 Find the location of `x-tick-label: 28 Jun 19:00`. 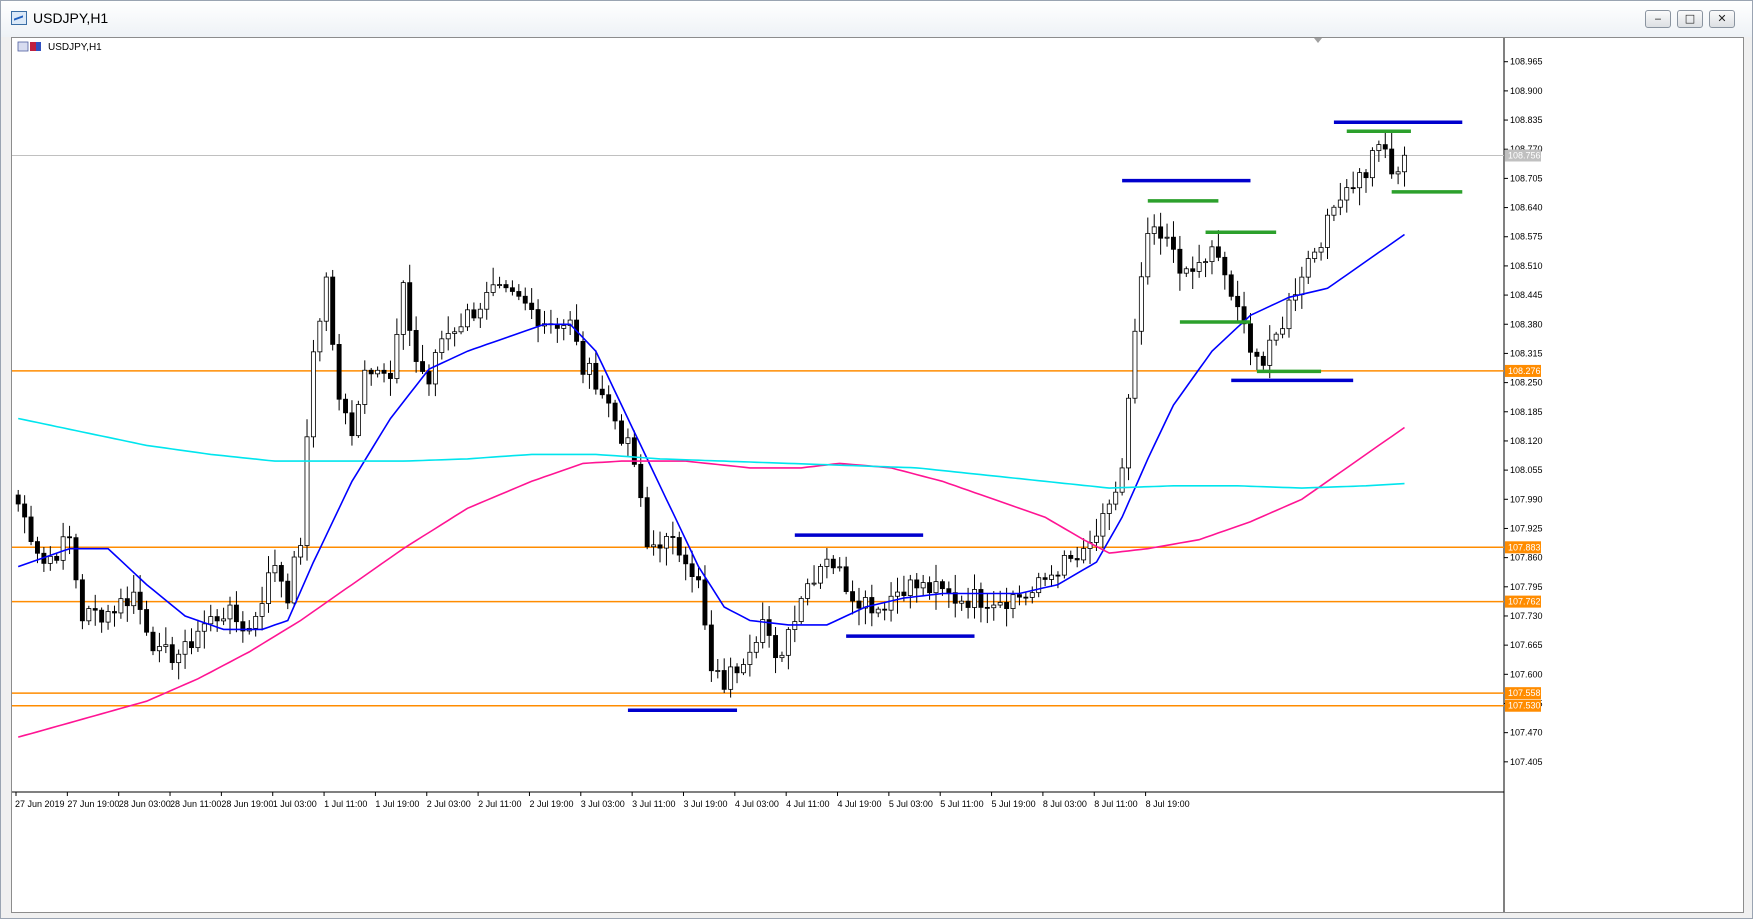

x-tick-label: 28 Jun 19:00 is located at coordinates (247, 804).